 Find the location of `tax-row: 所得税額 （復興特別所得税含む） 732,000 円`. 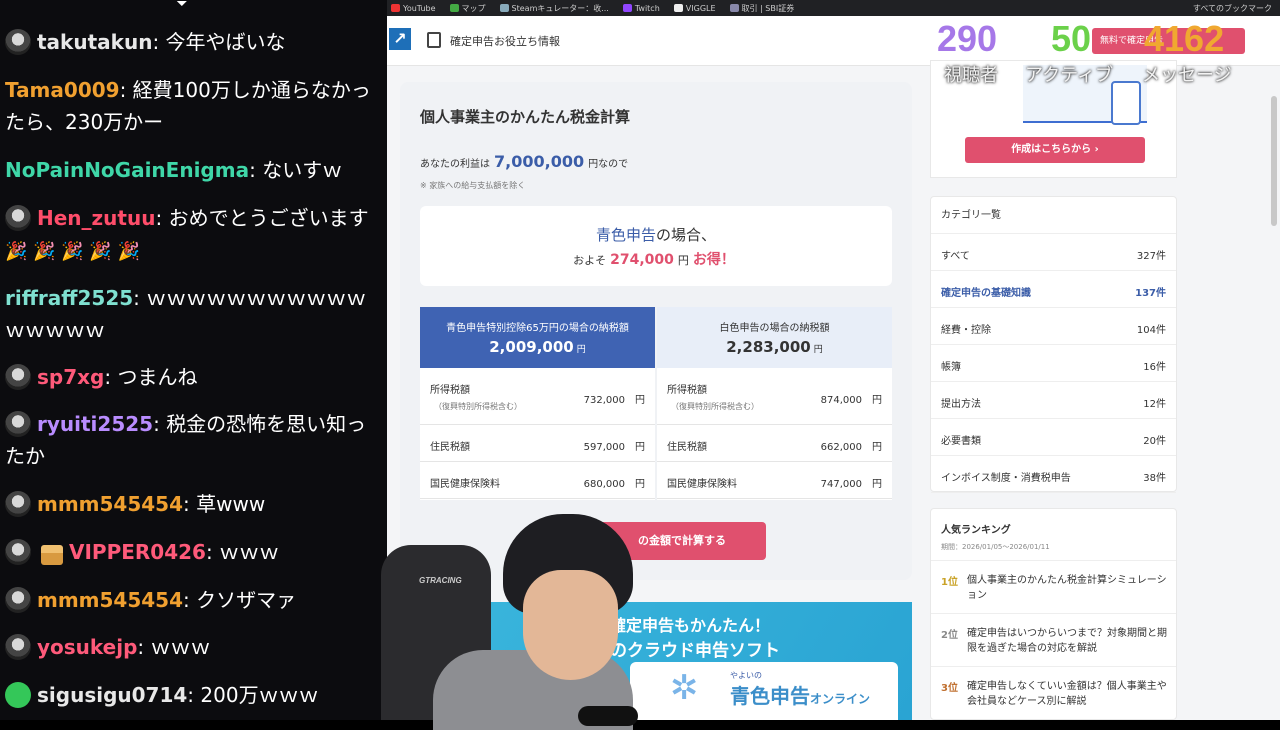

tax-row: 所得税額 （復興特別所得税含む） 732,000 円 is located at coordinates (537, 396).